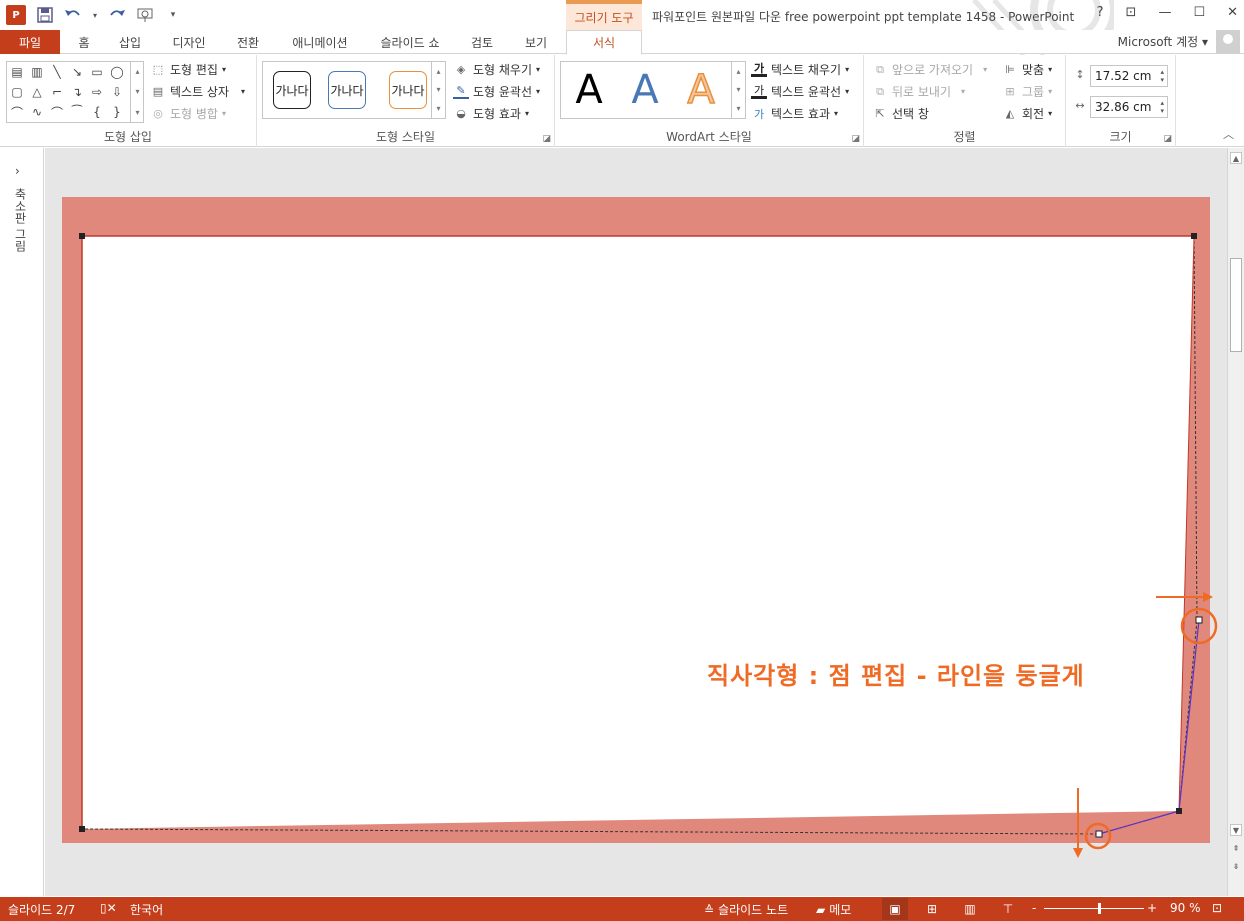 This screenshot has height=921, width=1244. Describe the element at coordinates (970, 909) in the screenshot. I see `reading-view-icon: ▥` at that location.